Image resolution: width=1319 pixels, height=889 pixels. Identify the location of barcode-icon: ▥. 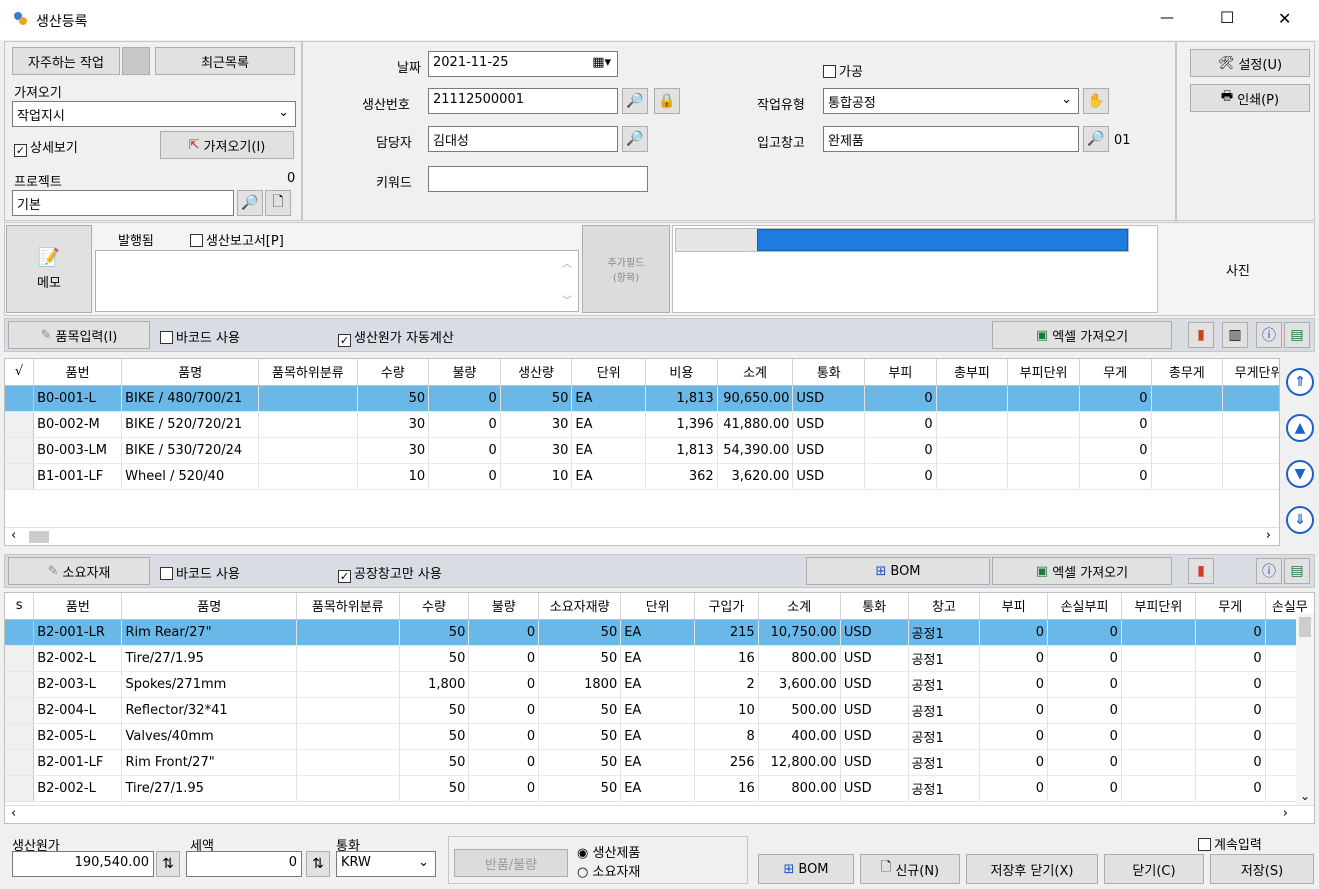
(1235, 335).